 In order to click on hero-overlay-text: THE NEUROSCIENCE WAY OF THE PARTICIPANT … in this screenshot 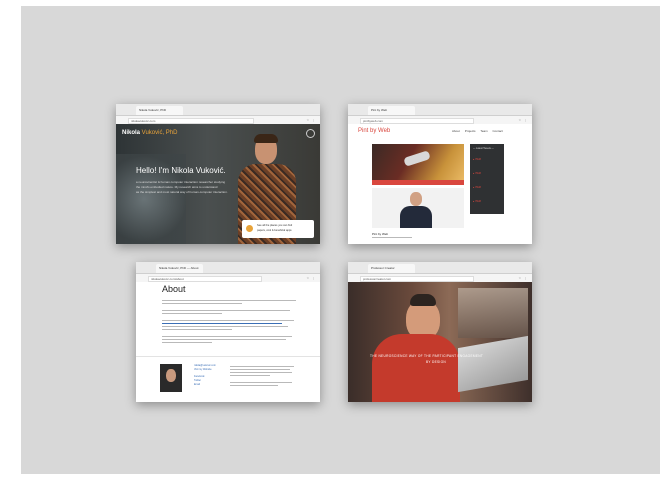, I will do `click(427, 356)`.